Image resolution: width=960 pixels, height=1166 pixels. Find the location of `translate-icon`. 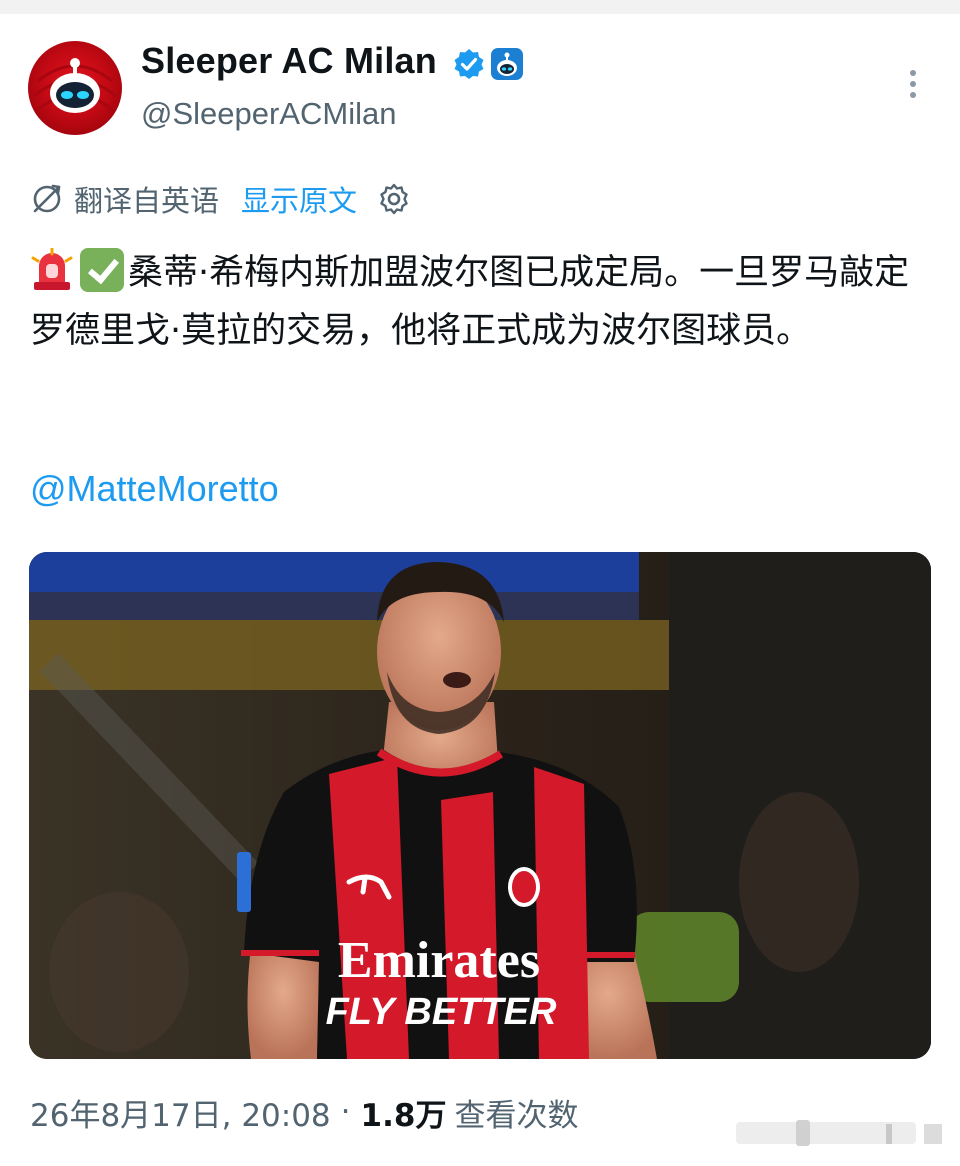

translate-icon is located at coordinates (47, 198).